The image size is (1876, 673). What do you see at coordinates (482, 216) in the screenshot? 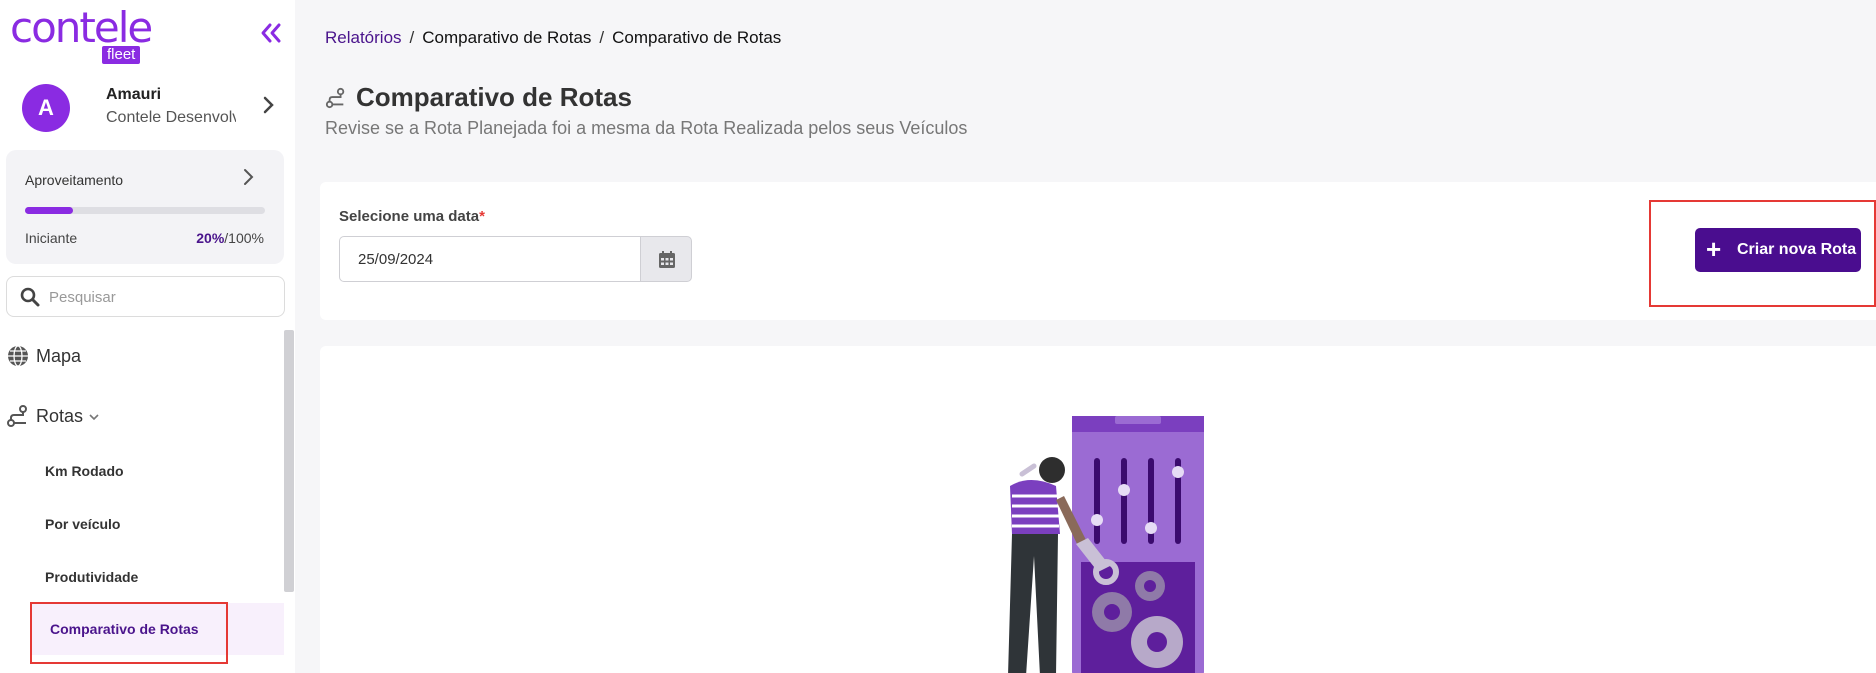
I see `required-mark: *` at bounding box center [482, 216].